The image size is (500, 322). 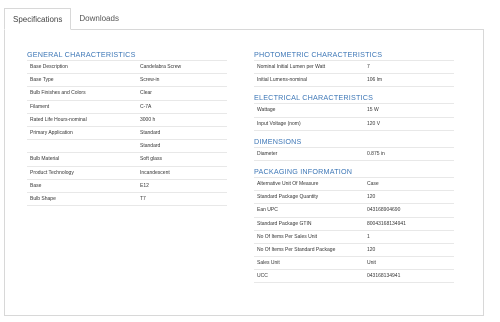 What do you see at coordinates (81, 54) in the screenshot?
I see `section-title: GENERAL CHARACTERISTICS` at bounding box center [81, 54].